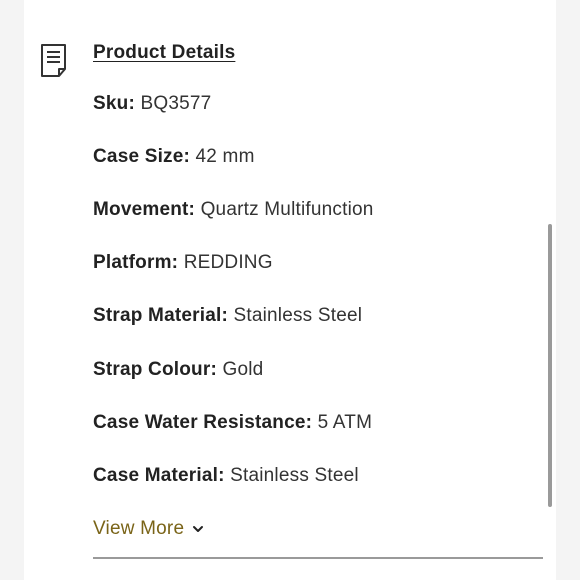  I want to click on detail-row-platform: Platform: REDDING, so click(183, 263).